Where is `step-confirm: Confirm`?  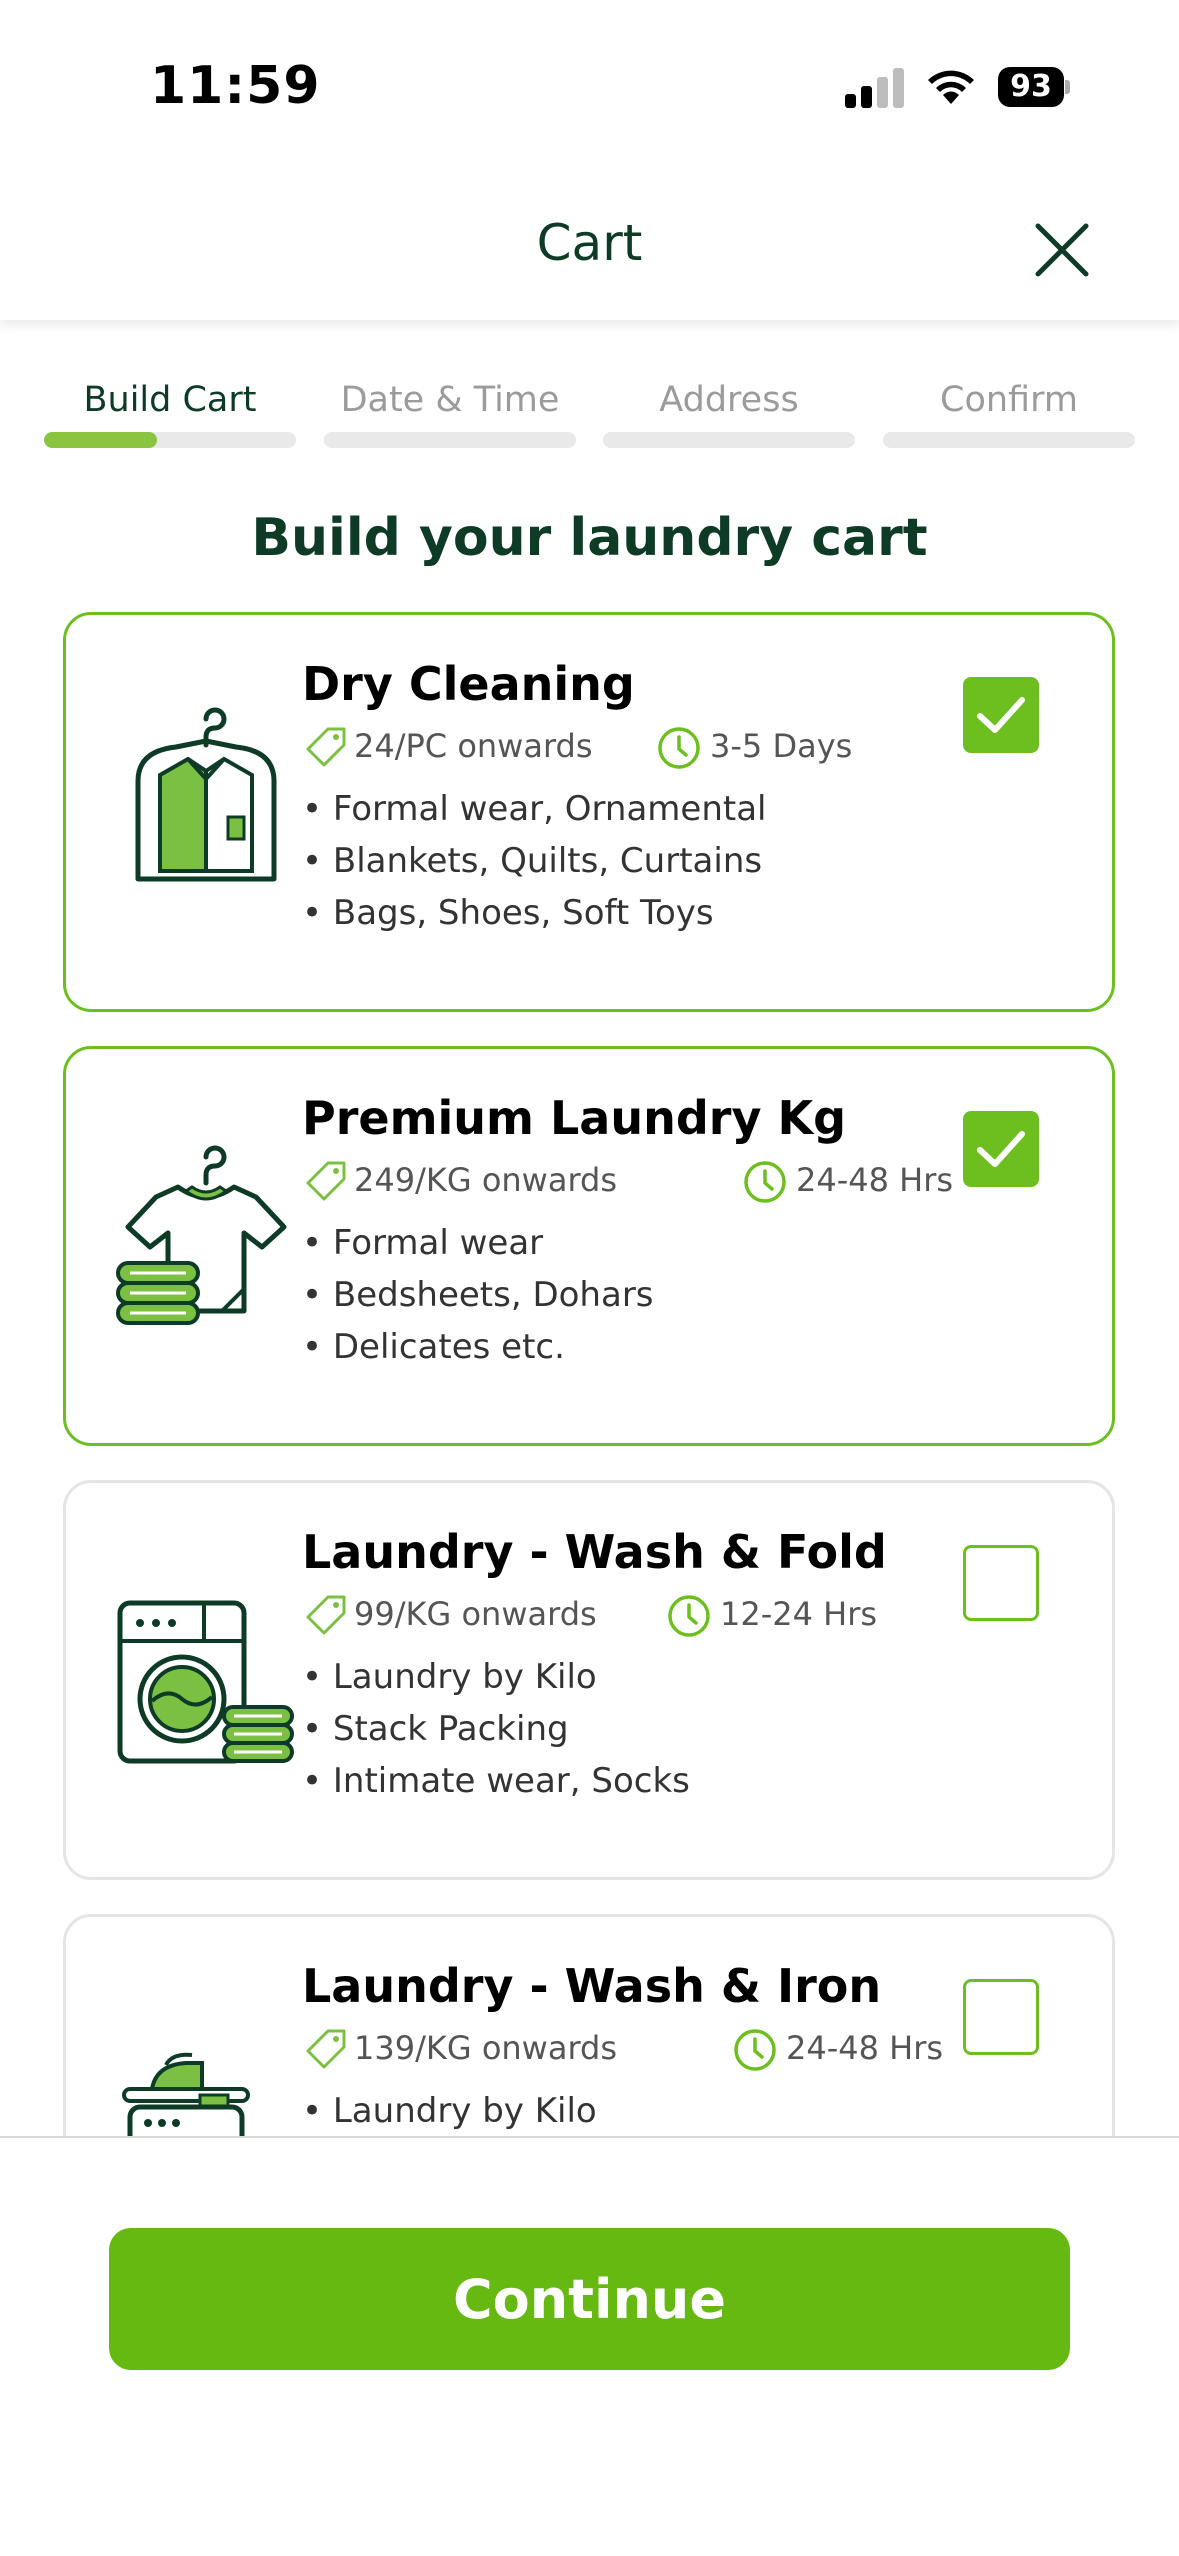
step-confirm: Confirm is located at coordinates (1009, 415).